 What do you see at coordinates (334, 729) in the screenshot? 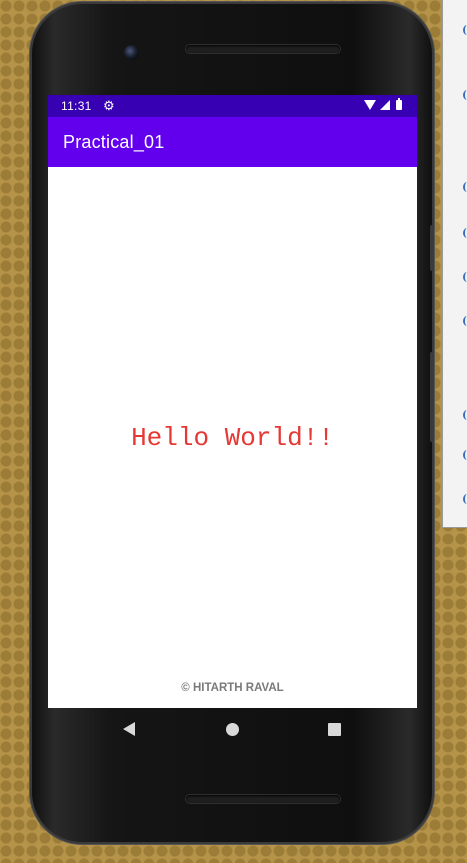
I see `recents-icon` at bounding box center [334, 729].